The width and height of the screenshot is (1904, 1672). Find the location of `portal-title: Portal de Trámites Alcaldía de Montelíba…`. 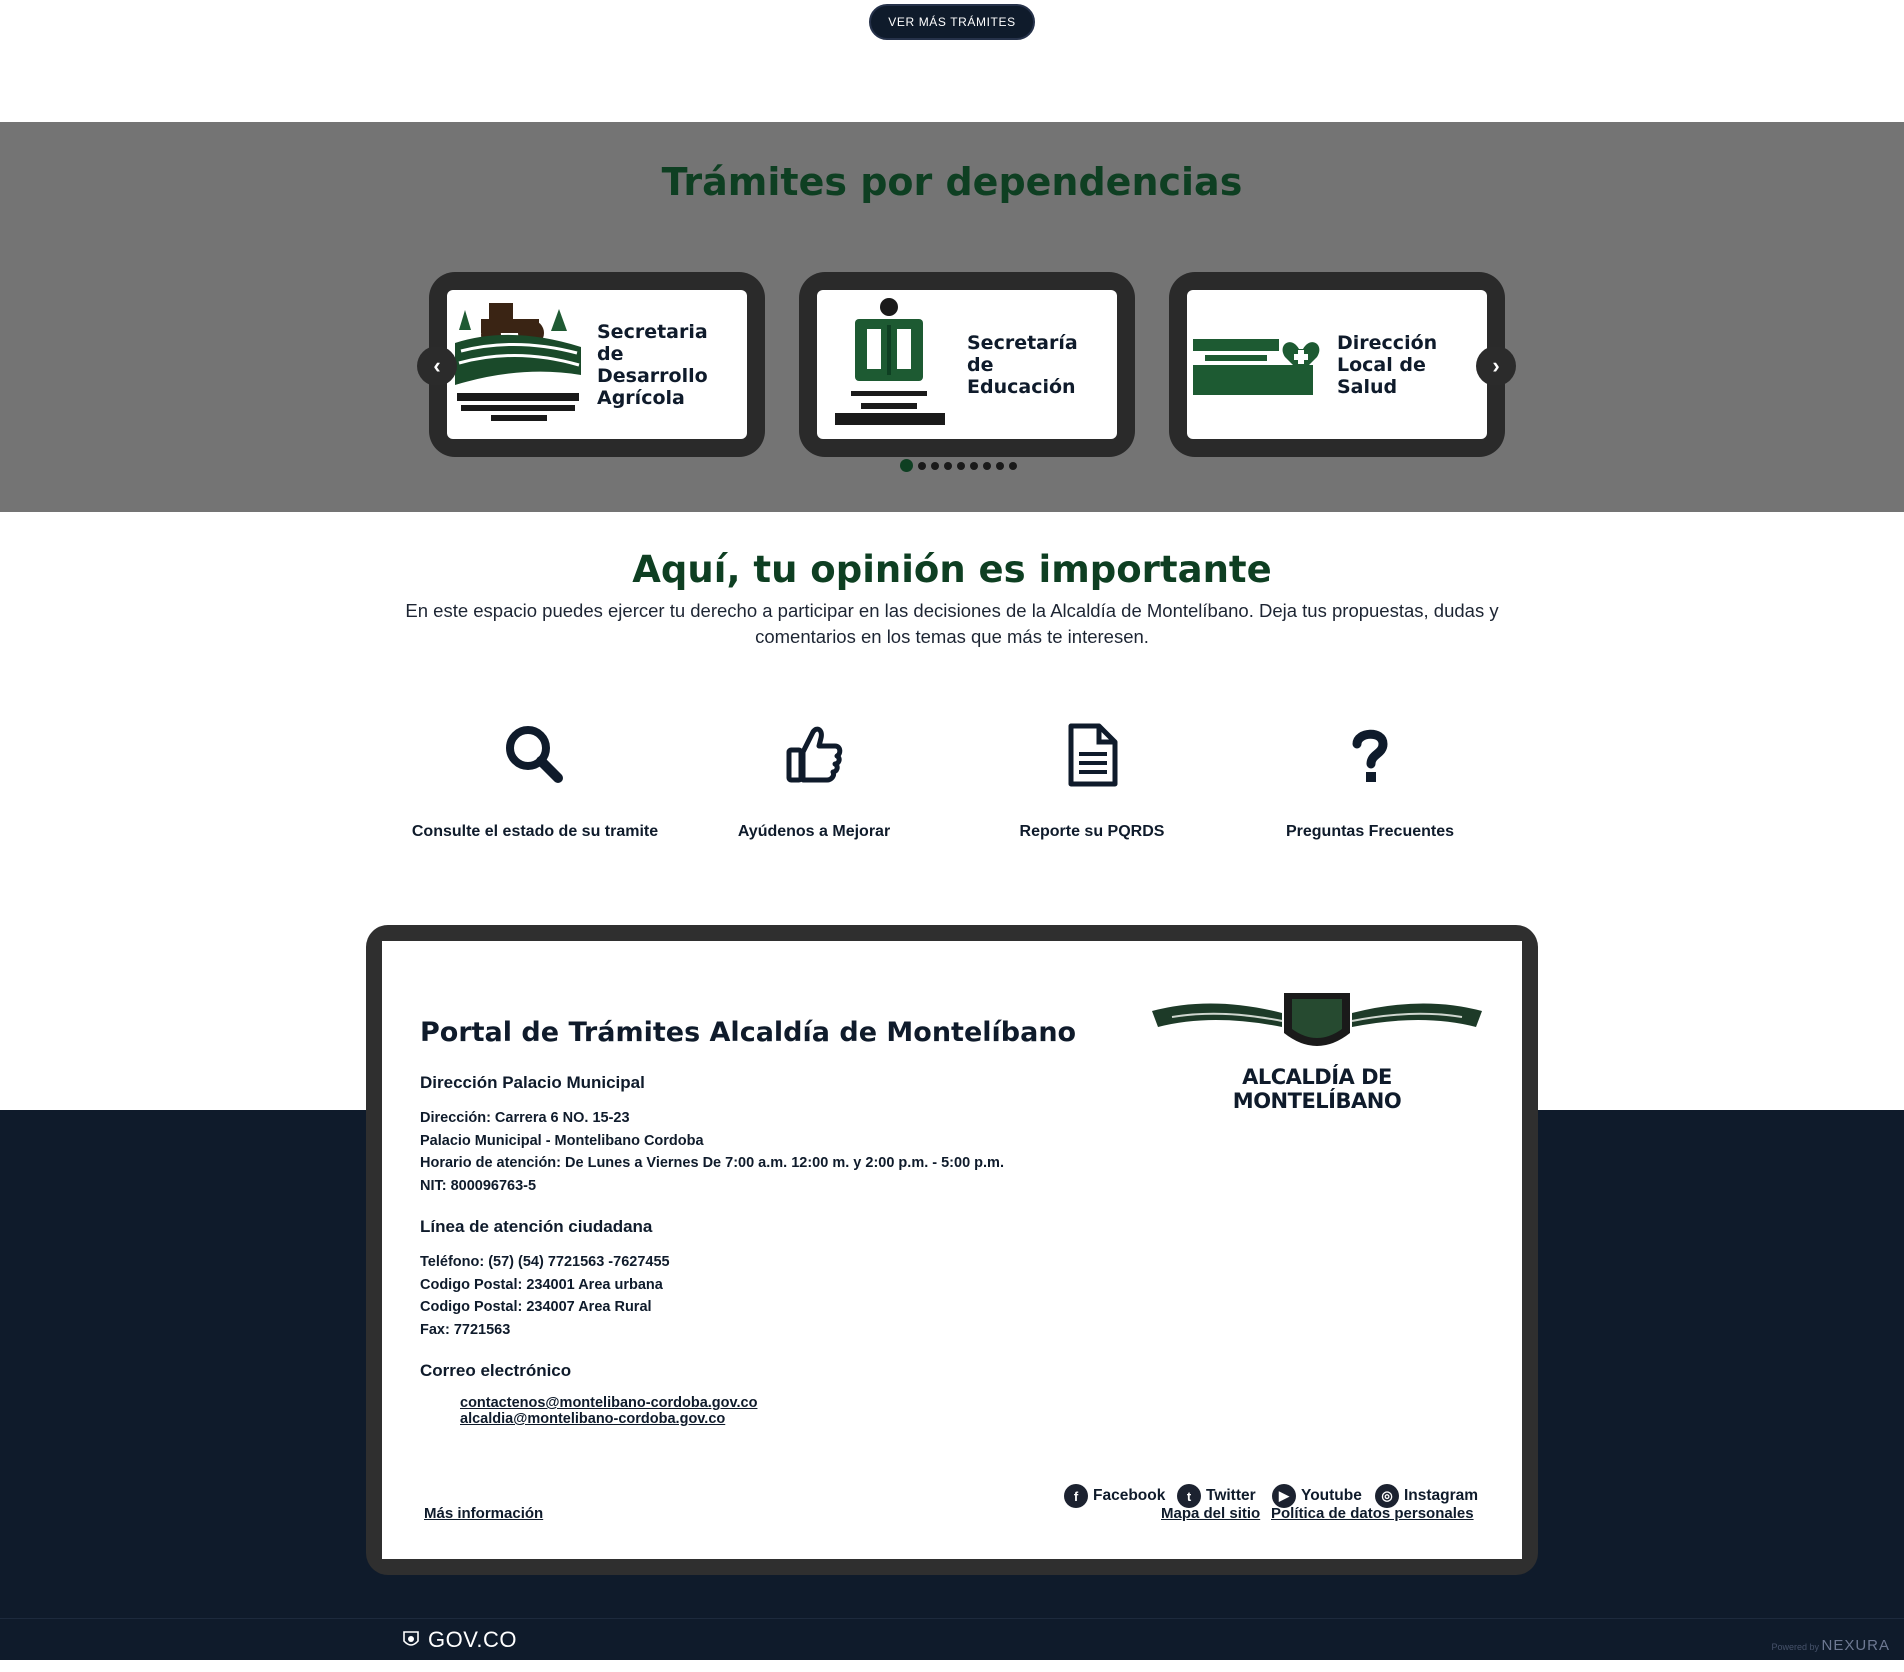

portal-title: Portal de Trámites Alcaldía de Montelíba… is located at coordinates (748, 1032).